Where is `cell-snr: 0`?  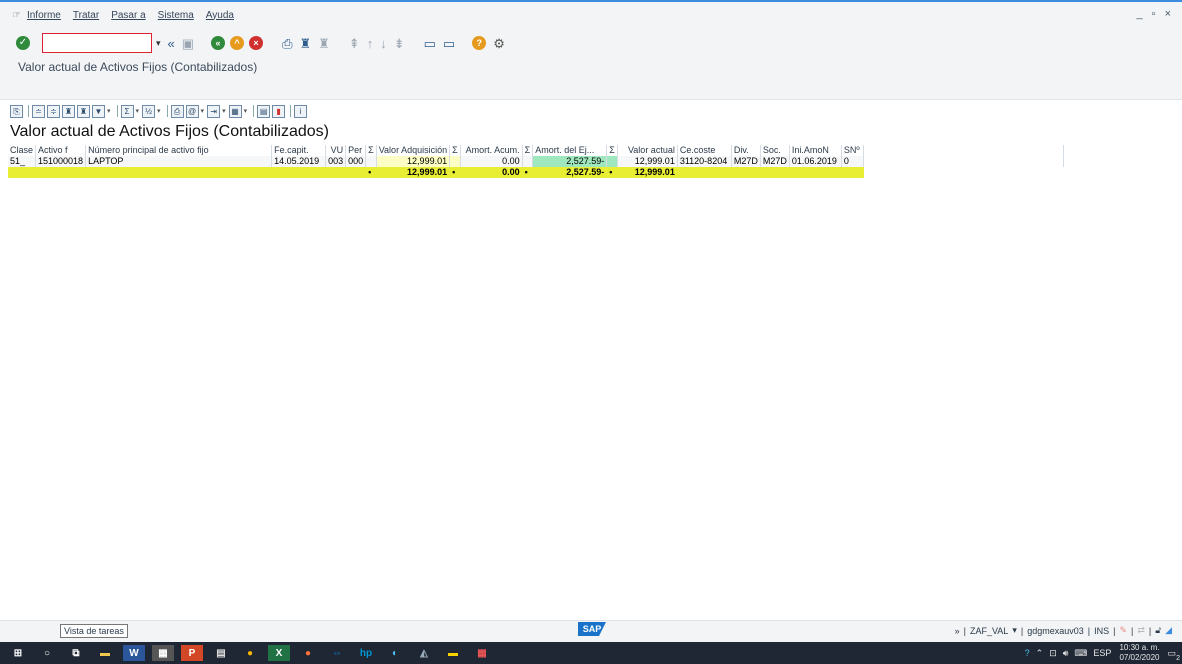 cell-snr: 0 is located at coordinates (852, 161).